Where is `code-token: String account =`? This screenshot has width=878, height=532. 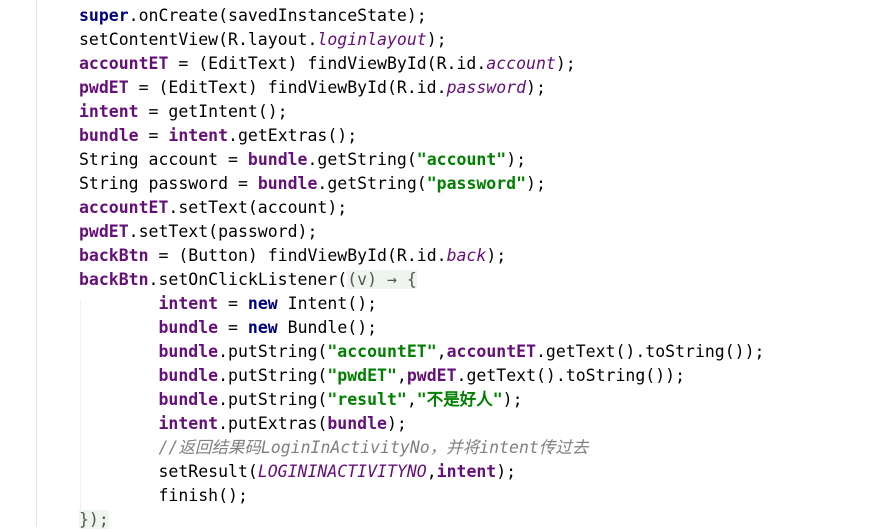 code-token: String account = is located at coordinates (163, 159).